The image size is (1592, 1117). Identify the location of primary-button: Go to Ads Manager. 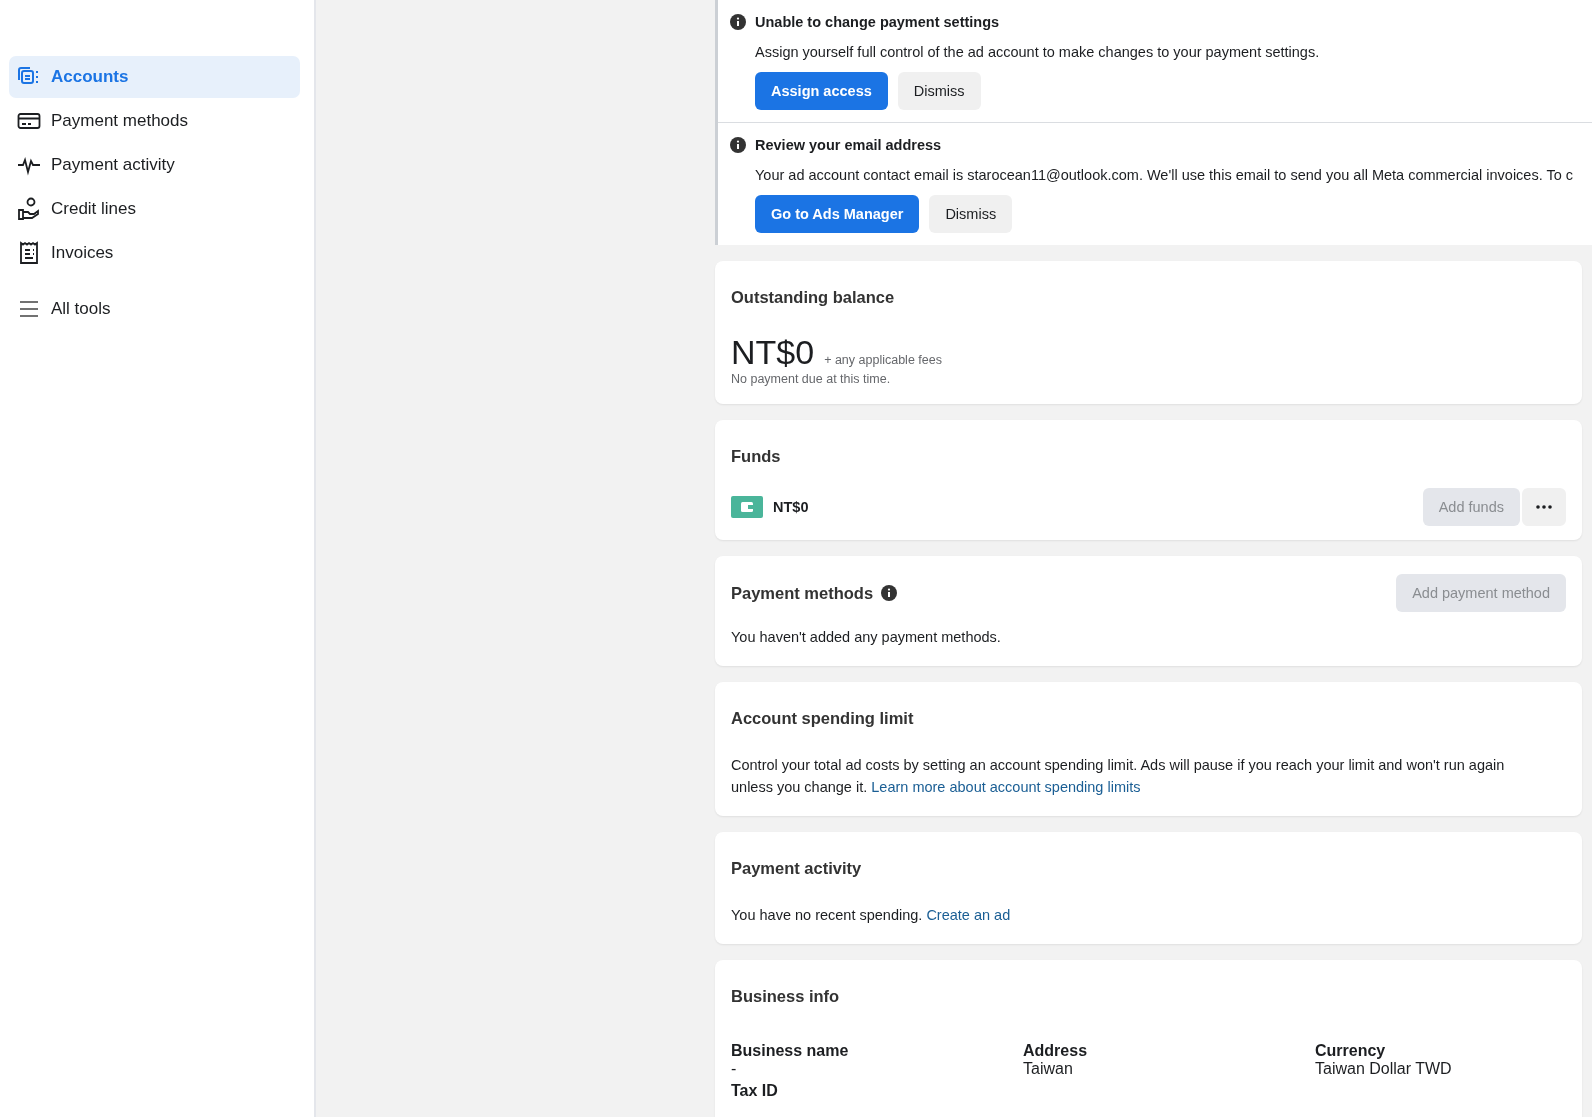
(837, 214).